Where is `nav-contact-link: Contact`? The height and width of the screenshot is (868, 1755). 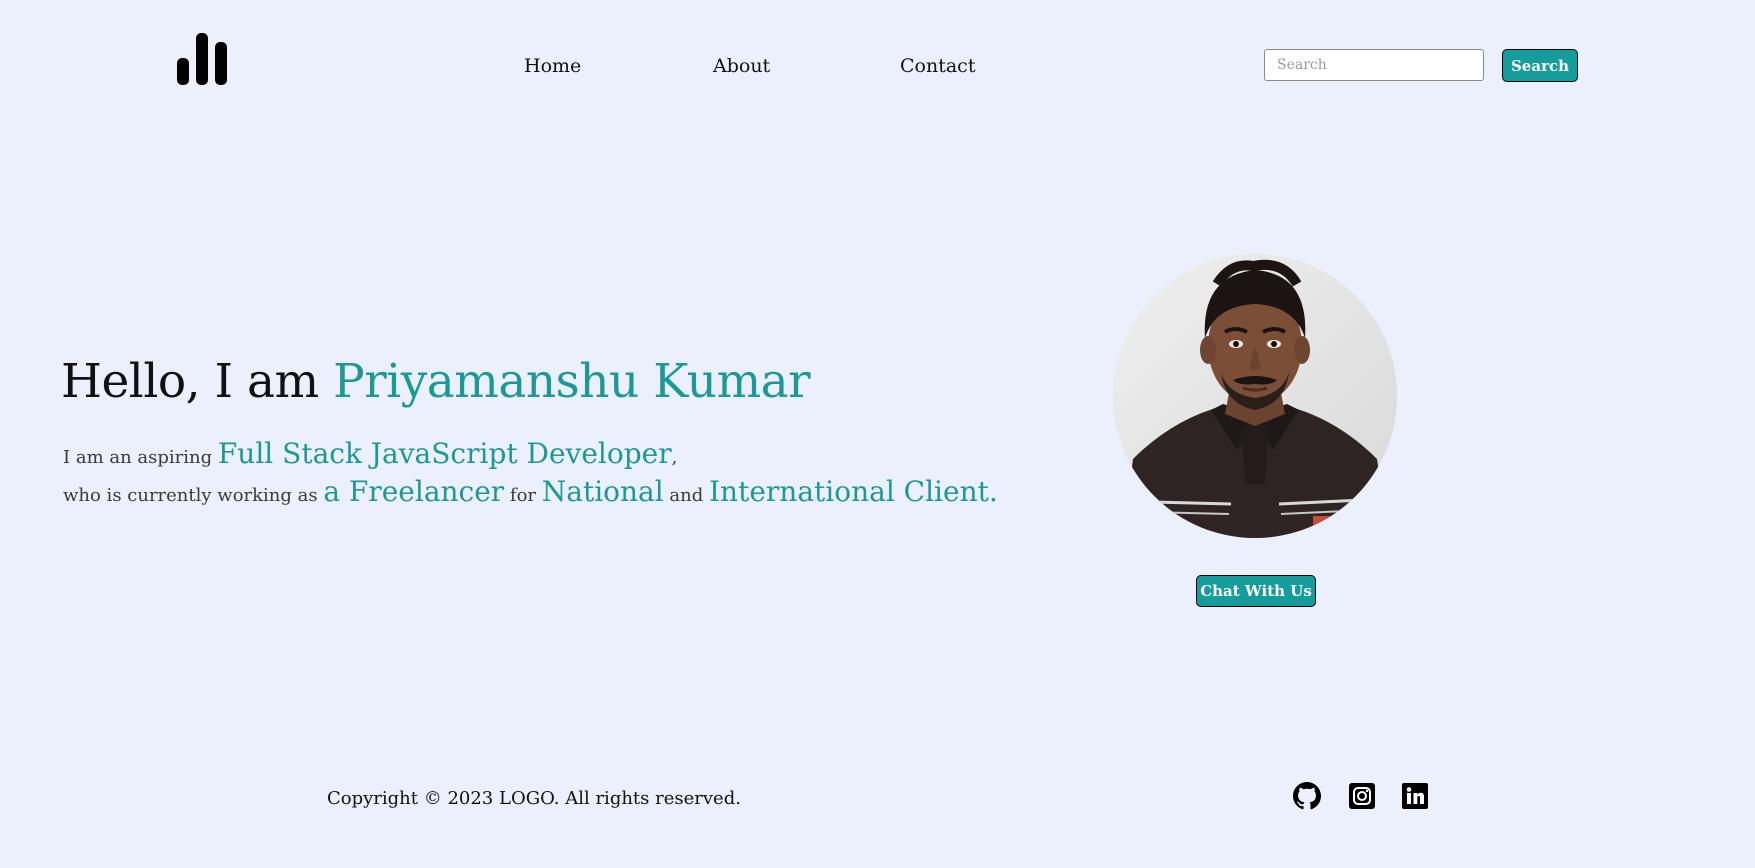 nav-contact-link: Contact is located at coordinates (937, 66).